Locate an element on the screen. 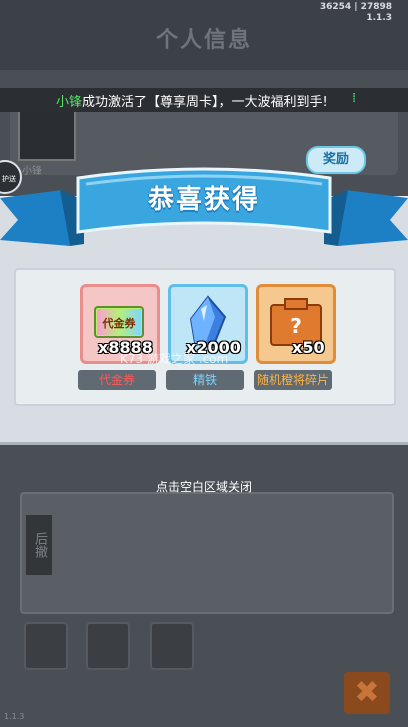 The width and height of the screenshot is (408, 727). popup-title: 恭喜获得 is located at coordinates (203, 200).